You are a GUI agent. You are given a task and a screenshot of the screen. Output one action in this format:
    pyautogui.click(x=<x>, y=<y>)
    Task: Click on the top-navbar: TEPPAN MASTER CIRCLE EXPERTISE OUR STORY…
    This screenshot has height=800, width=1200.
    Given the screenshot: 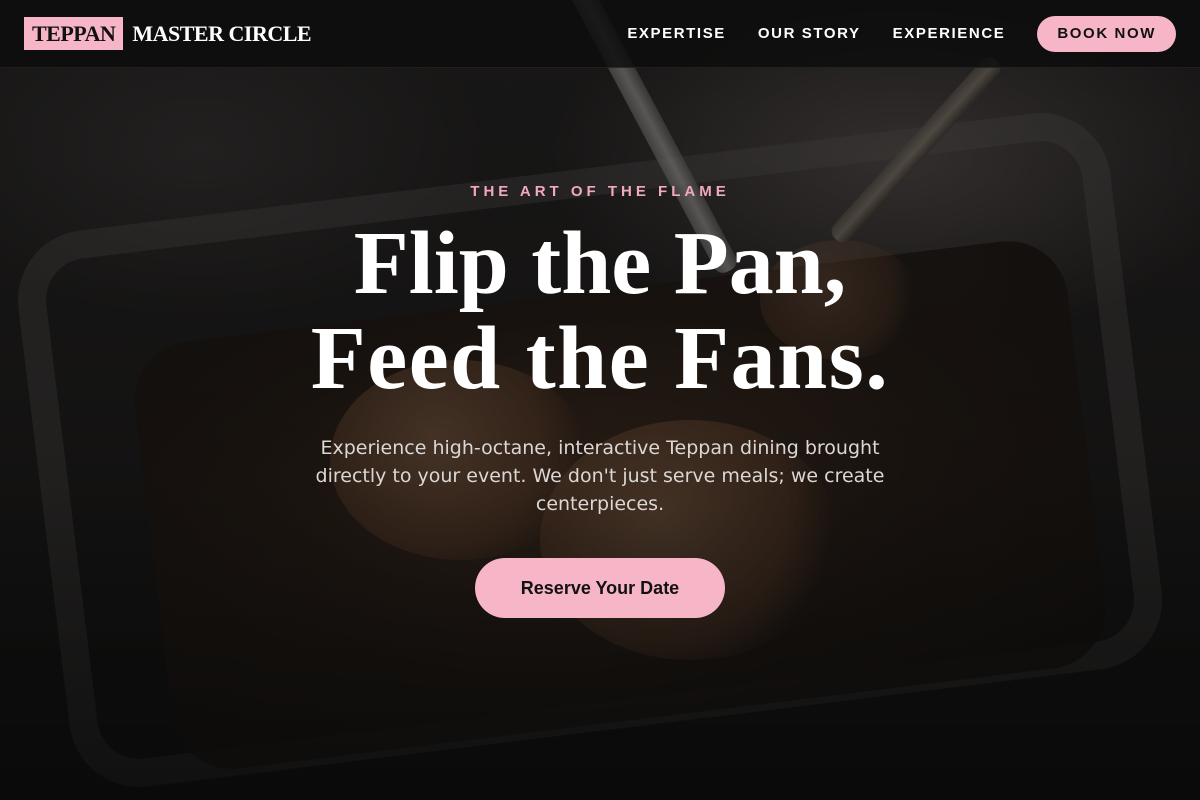 What is the action you would take?
    pyautogui.click(x=600, y=34)
    